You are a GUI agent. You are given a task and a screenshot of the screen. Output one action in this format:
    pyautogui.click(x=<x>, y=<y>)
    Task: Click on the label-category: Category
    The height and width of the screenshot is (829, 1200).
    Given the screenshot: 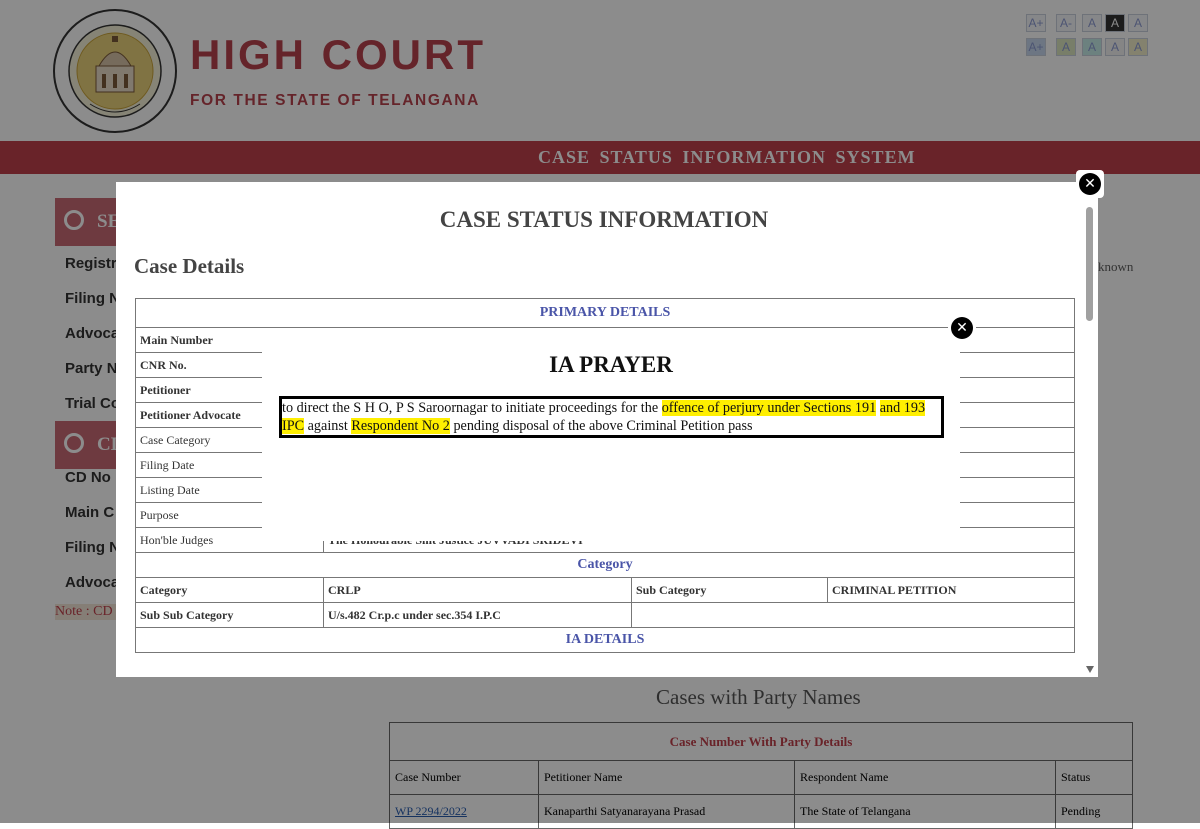 What is the action you would take?
    pyautogui.click(x=229, y=590)
    